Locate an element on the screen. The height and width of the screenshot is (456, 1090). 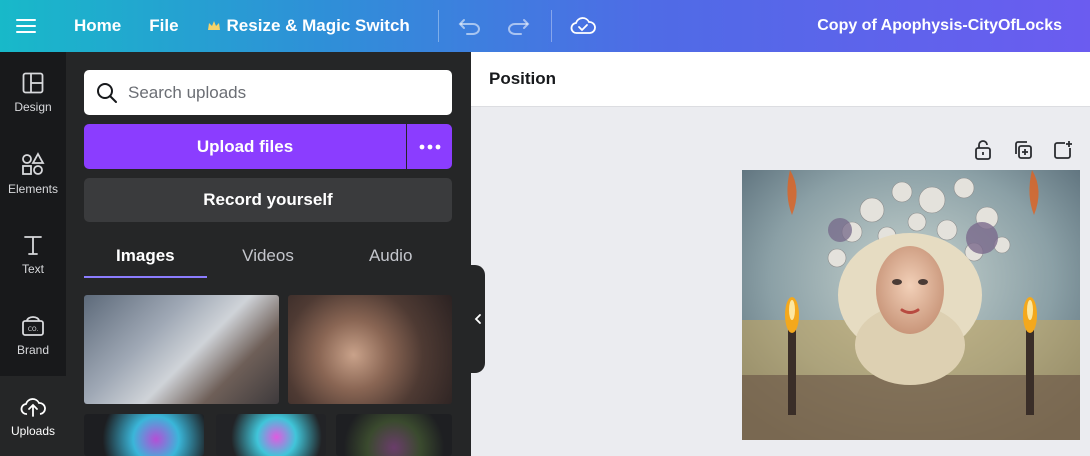
shapes-icon is located at coordinates (33, 163).